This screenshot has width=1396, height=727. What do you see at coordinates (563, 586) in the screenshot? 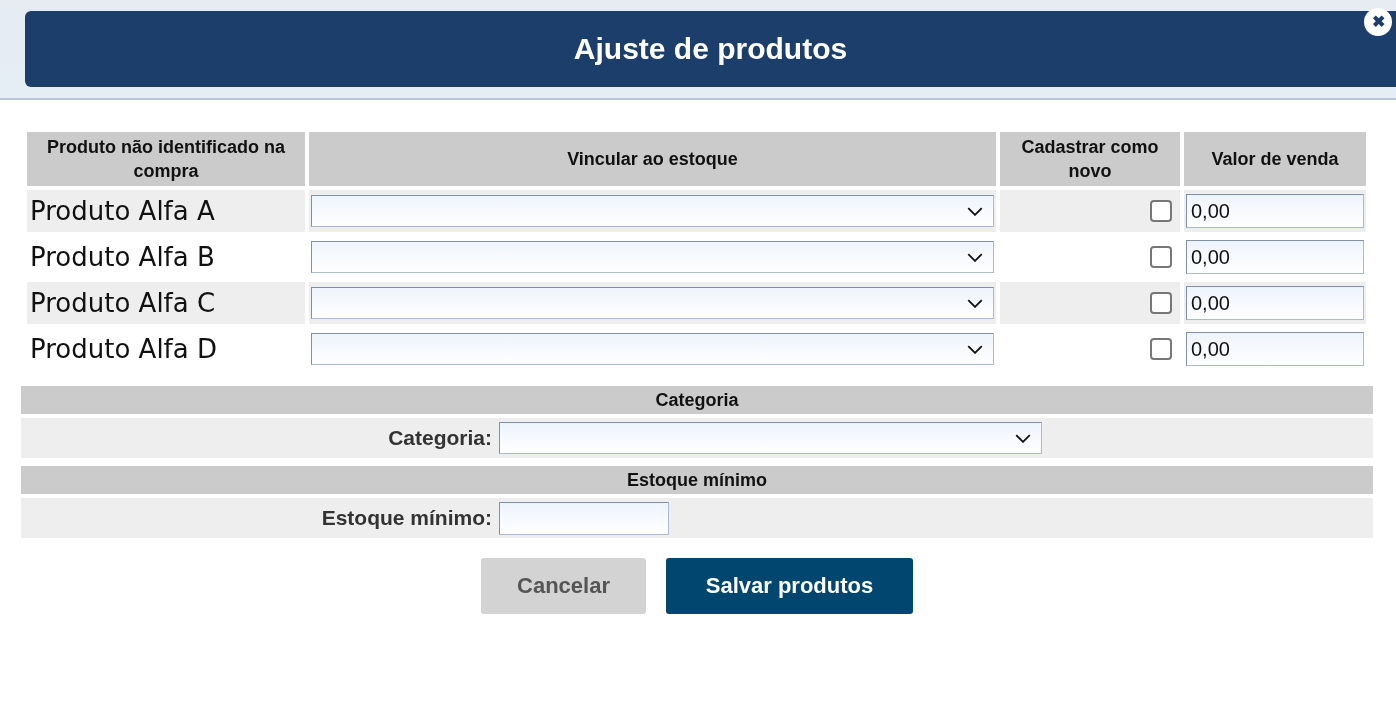
I see `cancel-button: Cancelar` at bounding box center [563, 586].